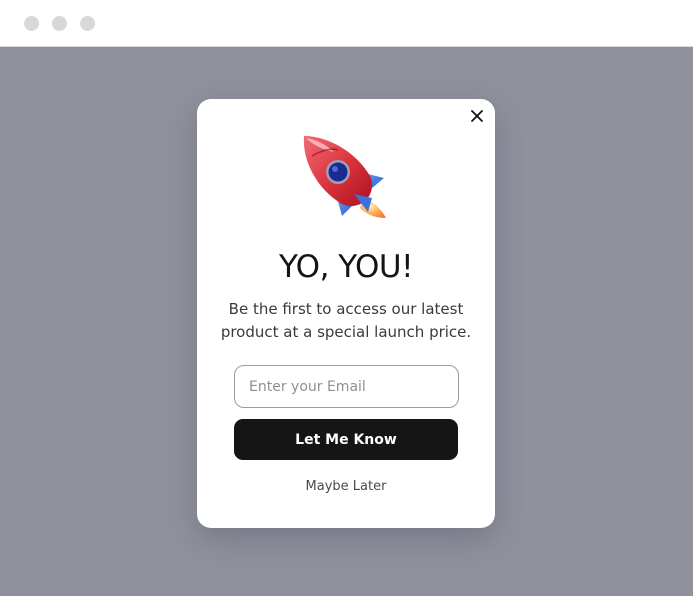 The image size is (693, 596). What do you see at coordinates (346, 267) in the screenshot?
I see `popup-headline: YO, YOU!` at bounding box center [346, 267].